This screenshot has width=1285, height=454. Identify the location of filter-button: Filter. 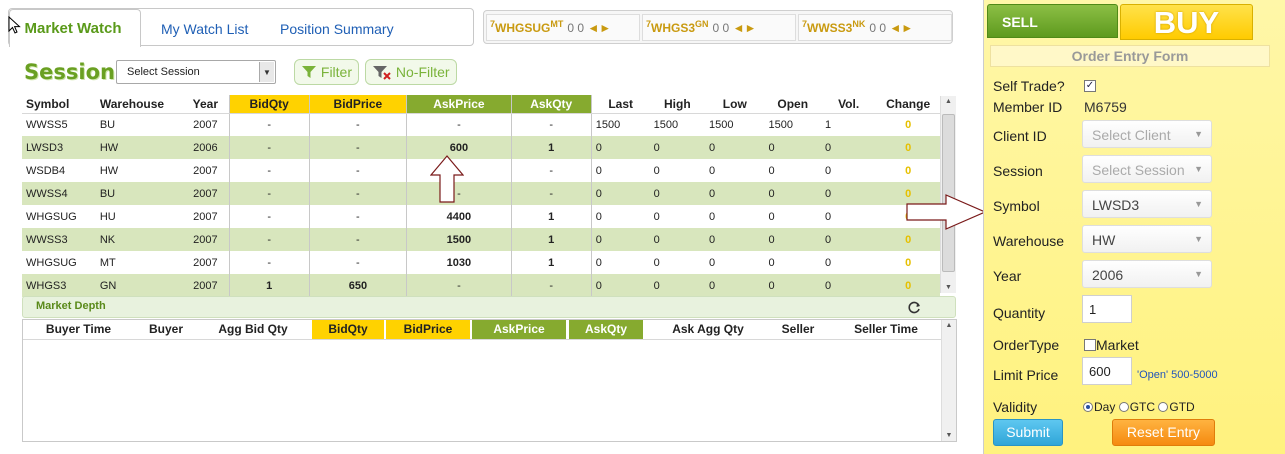
(327, 72).